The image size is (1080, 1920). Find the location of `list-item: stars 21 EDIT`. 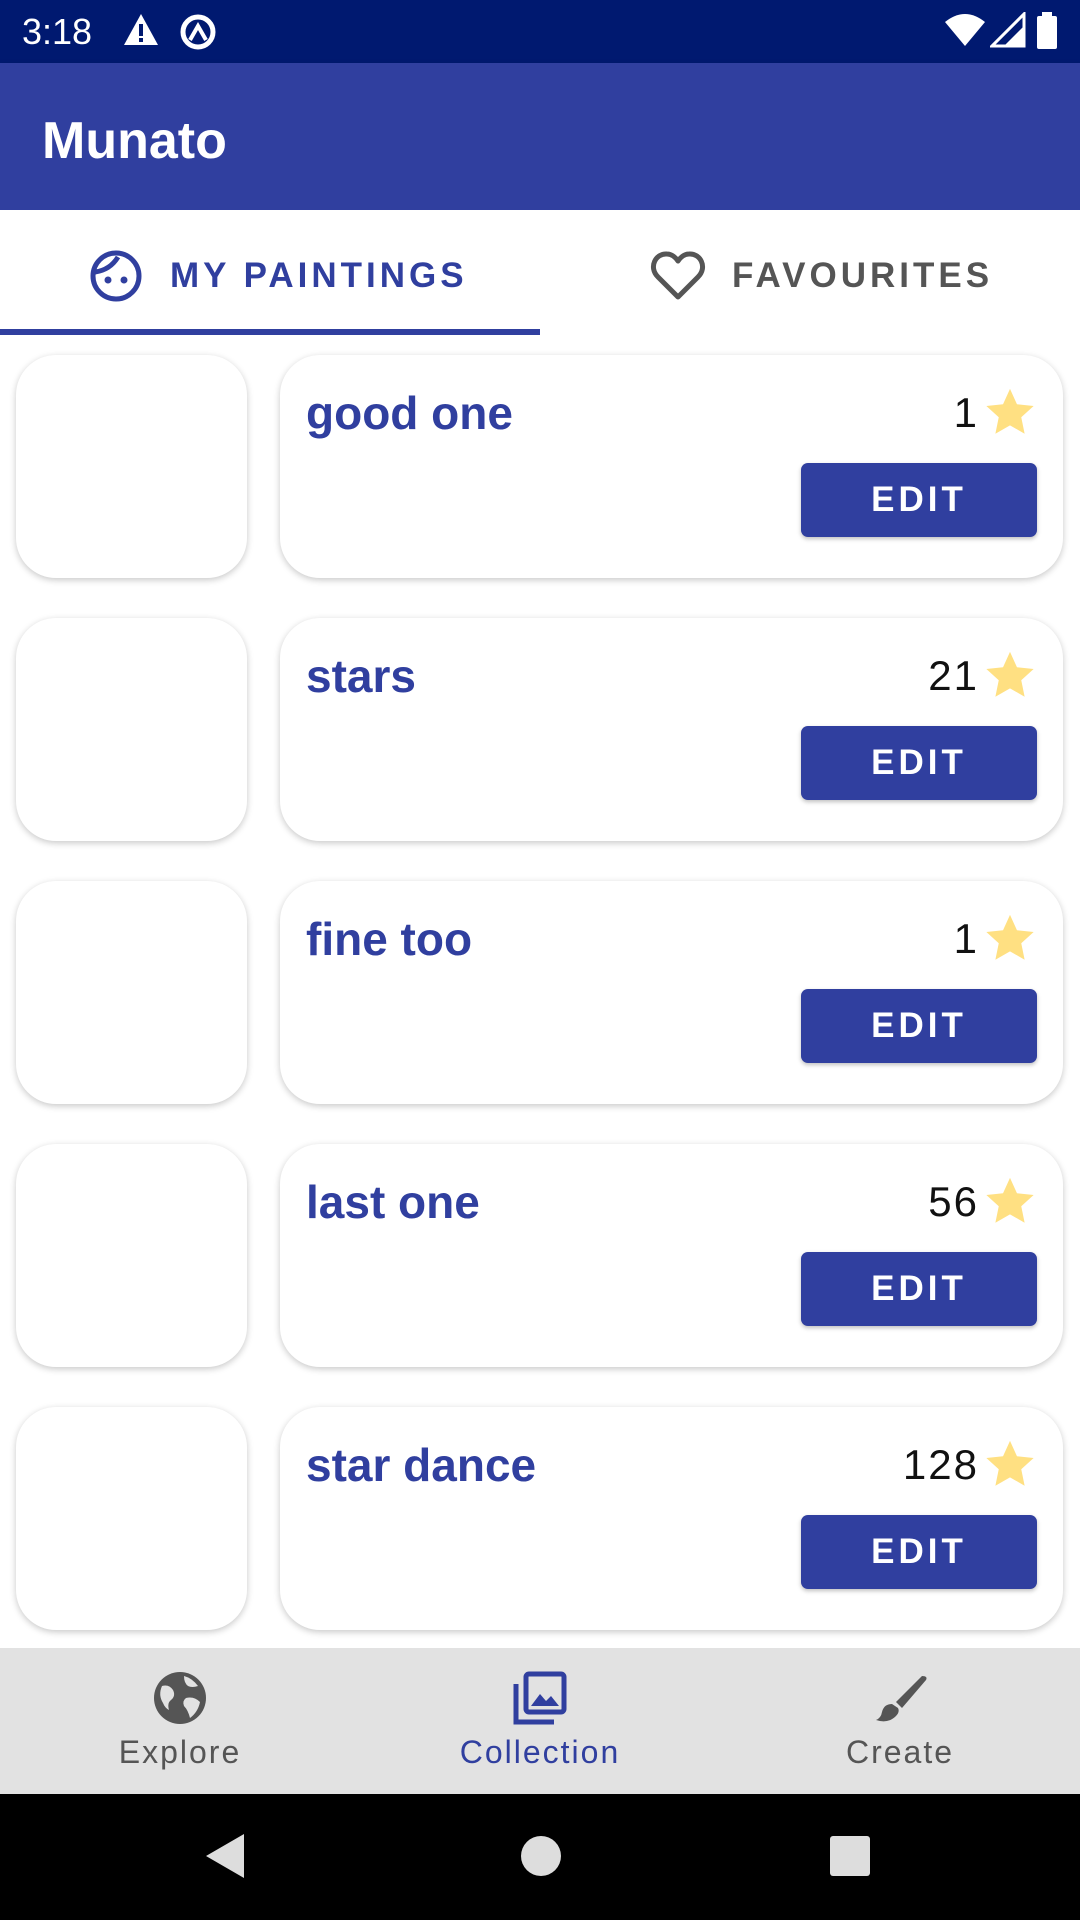

list-item: stars 21 EDIT is located at coordinates (540, 729).